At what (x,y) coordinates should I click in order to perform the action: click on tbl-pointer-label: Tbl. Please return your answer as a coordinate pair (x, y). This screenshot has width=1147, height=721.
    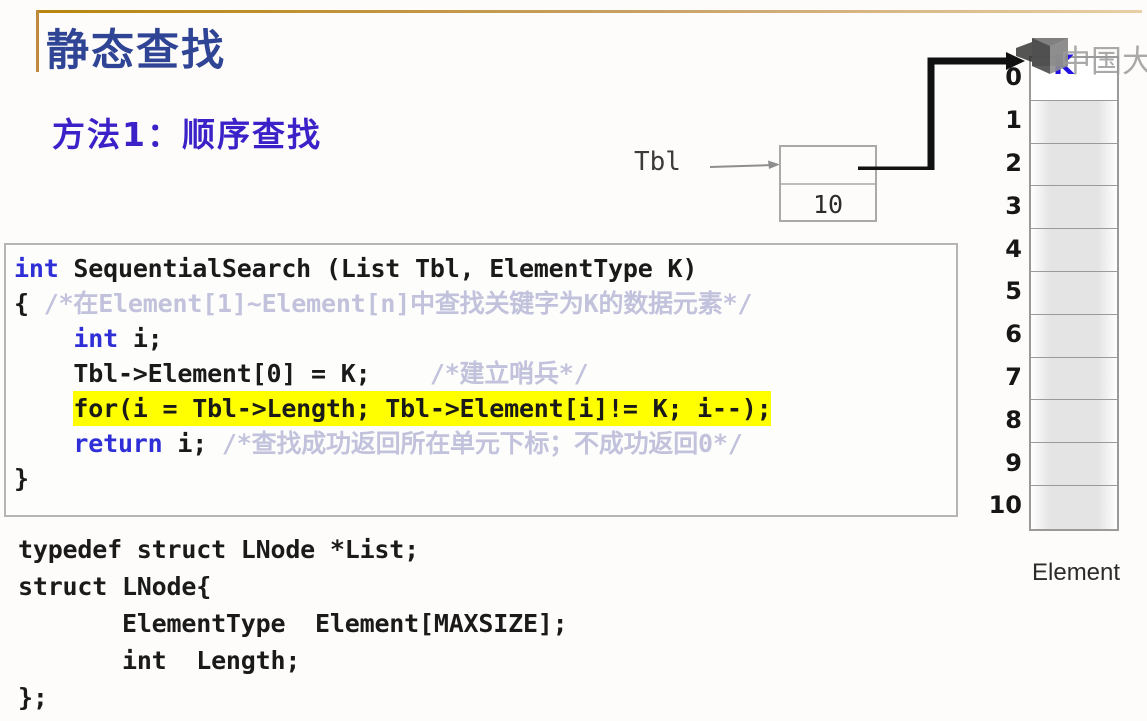
    Looking at the image, I should click on (657, 162).